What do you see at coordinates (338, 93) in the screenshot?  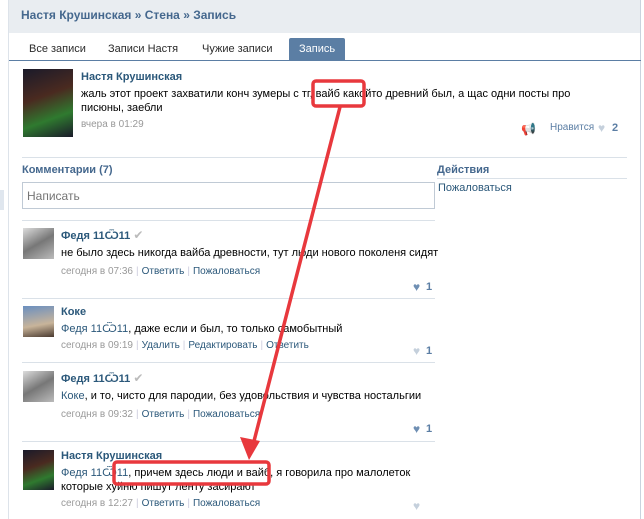 I see `highlight-box-post` at bounding box center [338, 93].